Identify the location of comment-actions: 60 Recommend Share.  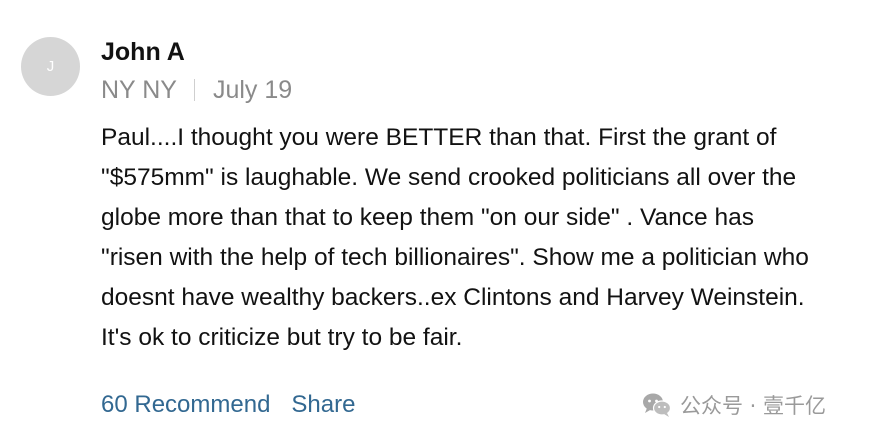
(228, 405).